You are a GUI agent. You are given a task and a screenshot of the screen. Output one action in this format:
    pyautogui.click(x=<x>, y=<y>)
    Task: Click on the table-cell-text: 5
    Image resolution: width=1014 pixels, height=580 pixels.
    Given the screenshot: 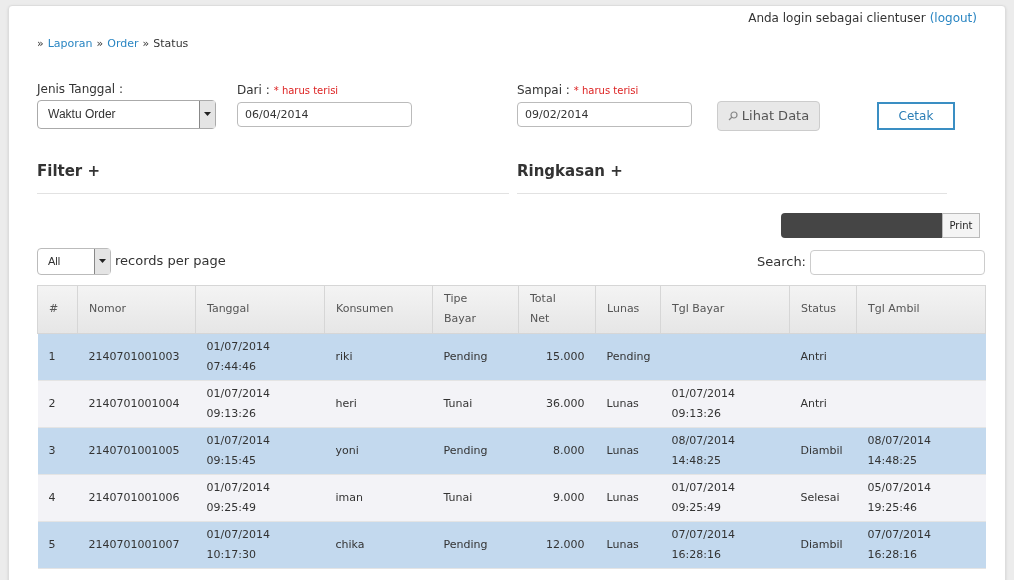 What is the action you would take?
    pyautogui.click(x=52, y=544)
    